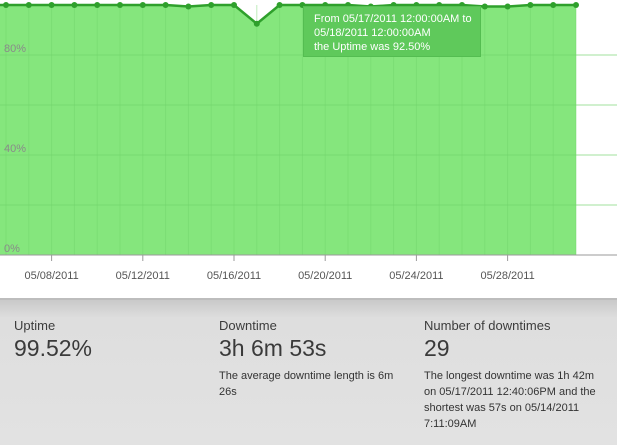  I want to click on uptime-value: 99.52%, so click(53, 348).